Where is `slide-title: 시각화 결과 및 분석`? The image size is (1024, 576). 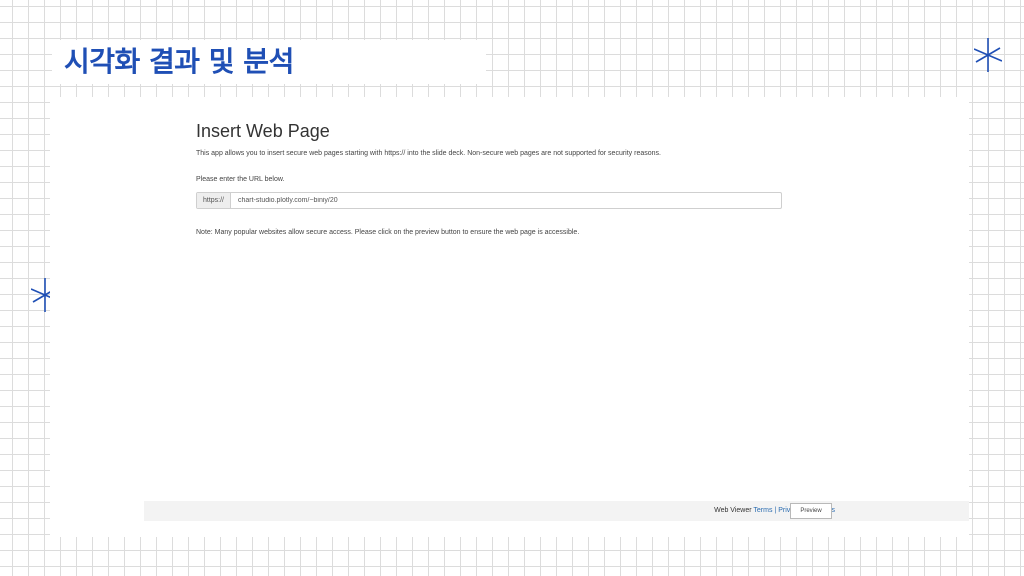 slide-title: 시각화 결과 및 분석 is located at coordinates (179, 61).